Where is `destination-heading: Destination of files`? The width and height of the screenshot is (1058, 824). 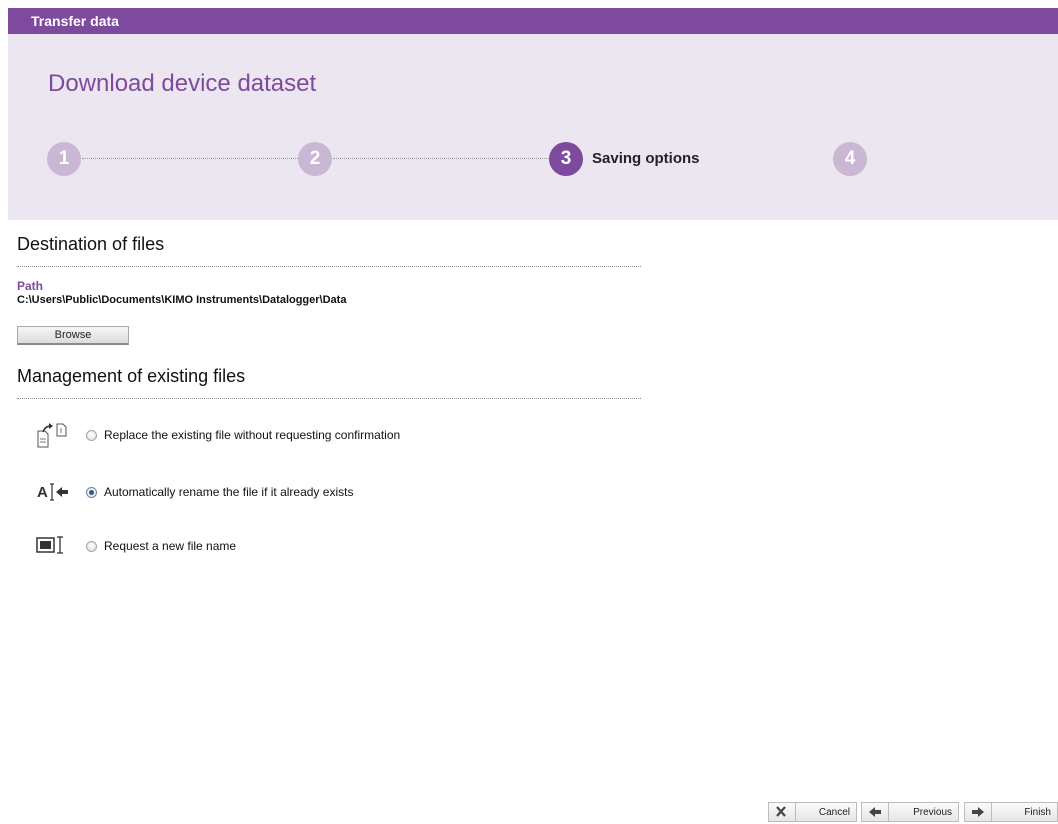
destination-heading: Destination of files is located at coordinates (91, 244).